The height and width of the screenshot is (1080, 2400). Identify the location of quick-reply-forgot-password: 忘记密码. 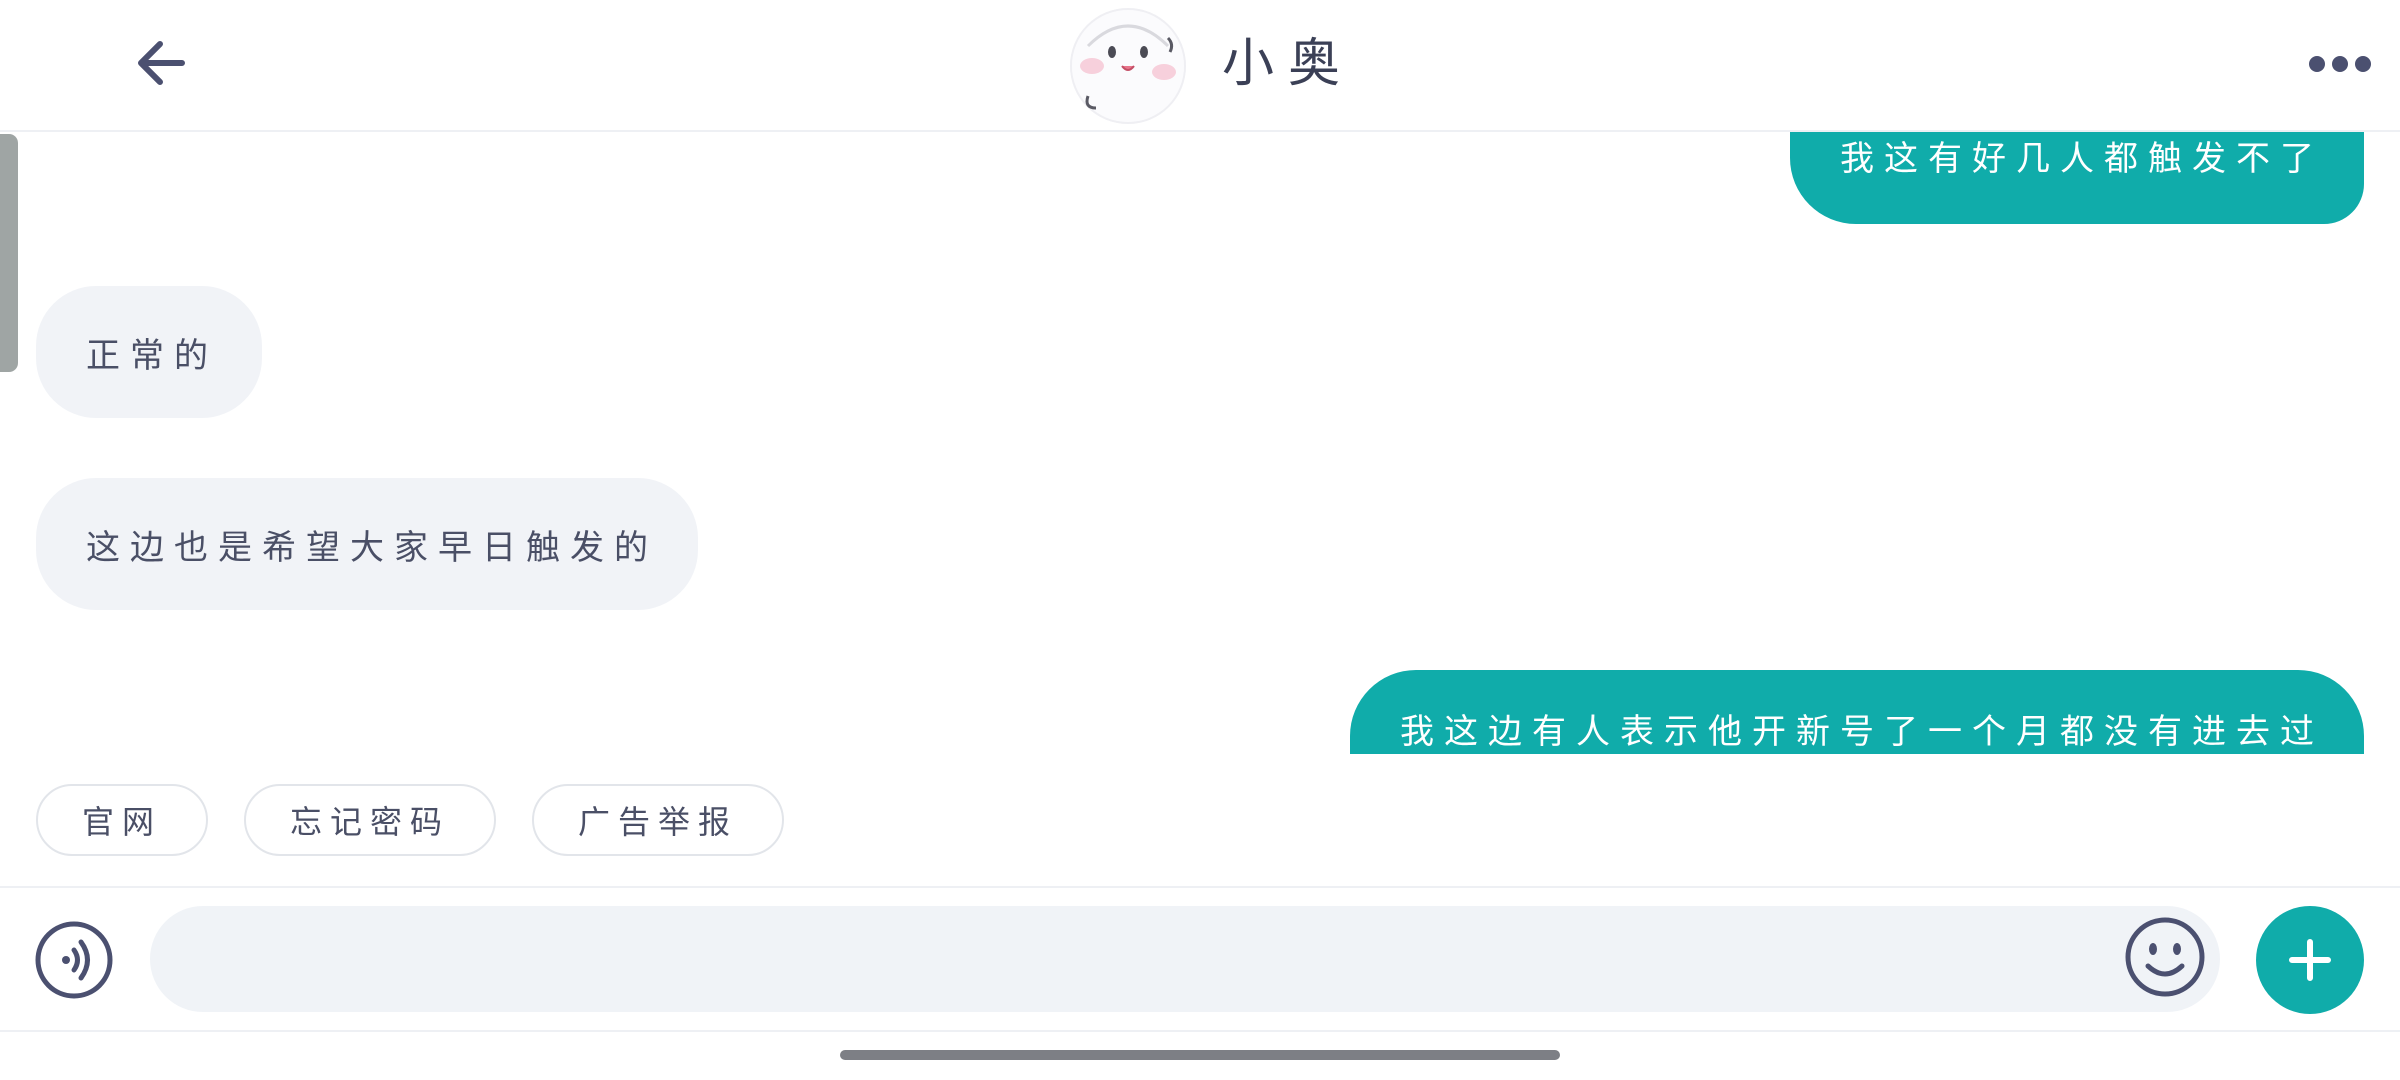
(370, 820).